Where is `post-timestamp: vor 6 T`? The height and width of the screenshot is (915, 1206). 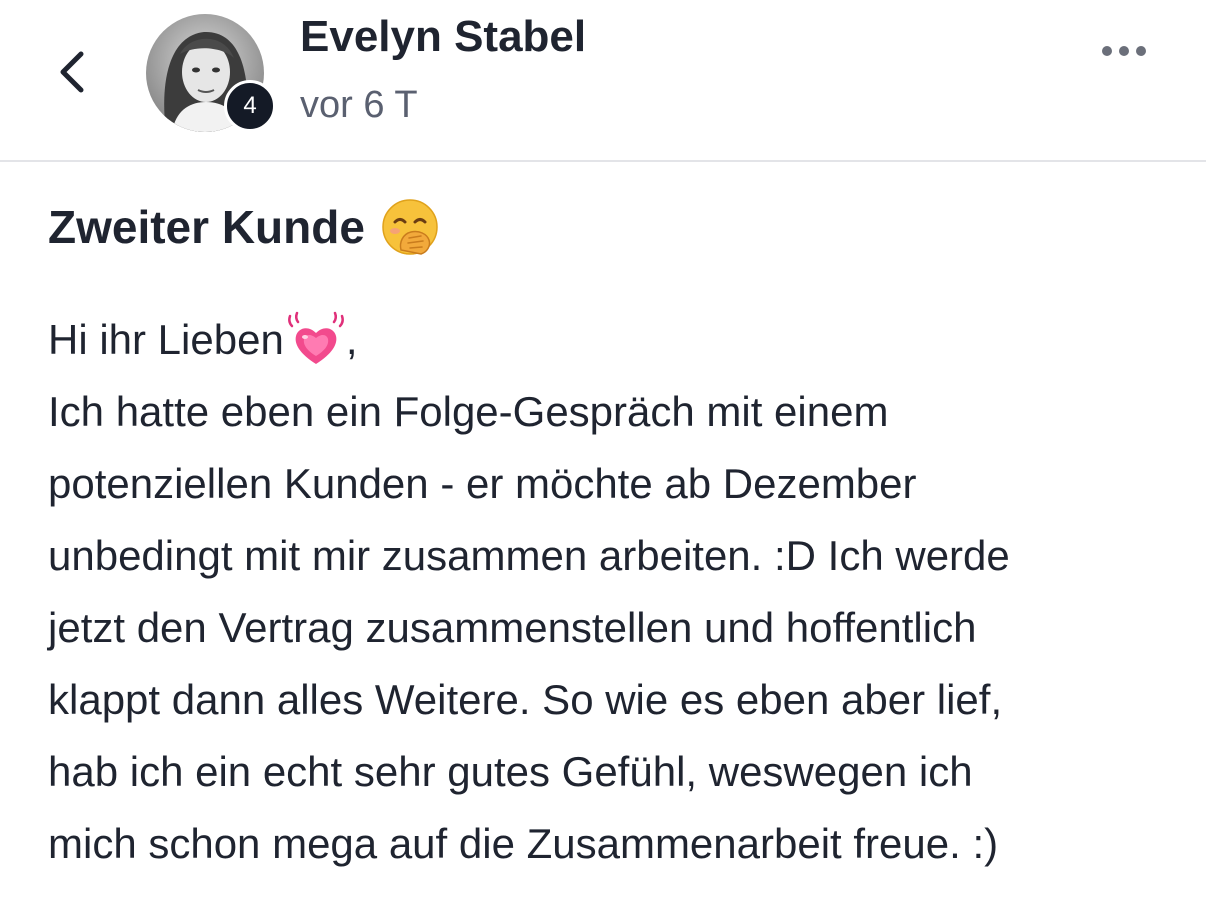 post-timestamp: vor 6 T is located at coordinates (359, 105).